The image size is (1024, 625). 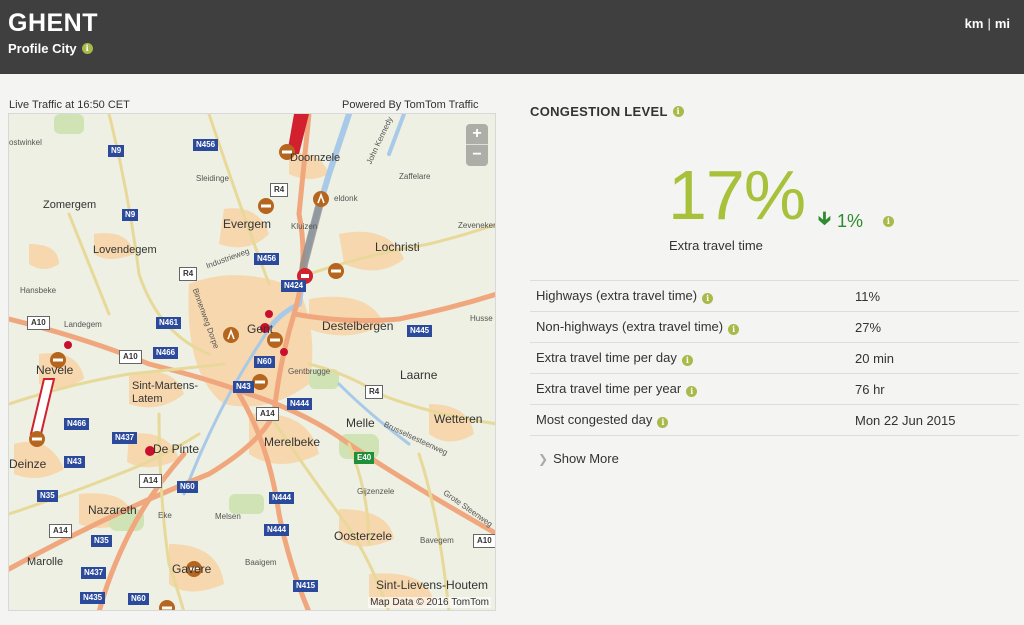 I want to click on place-label: Sint-Martens- Latem, so click(x=165, y=392).